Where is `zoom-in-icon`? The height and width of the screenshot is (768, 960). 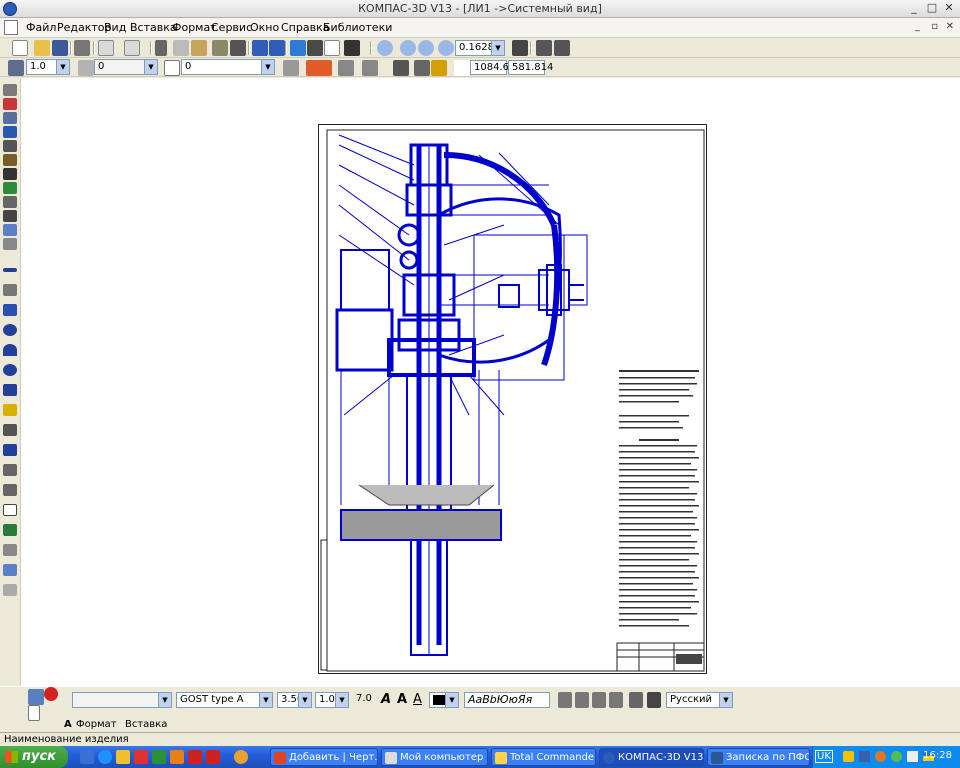
zoom-in-icon is located at coordinates (385, 48).